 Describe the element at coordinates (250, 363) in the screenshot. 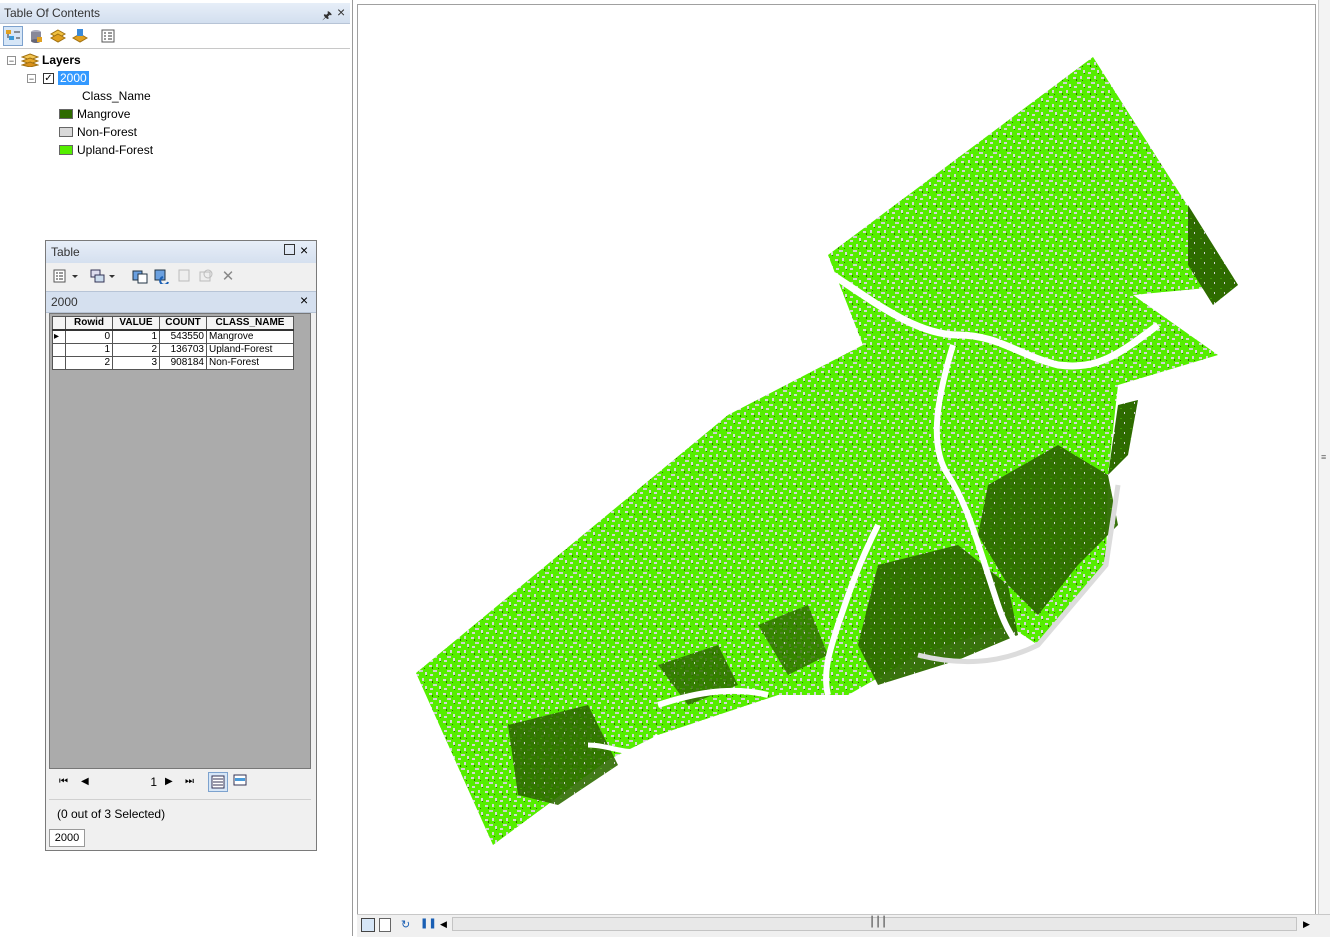

I see `cell-class-name: Non-Forest` at that location.